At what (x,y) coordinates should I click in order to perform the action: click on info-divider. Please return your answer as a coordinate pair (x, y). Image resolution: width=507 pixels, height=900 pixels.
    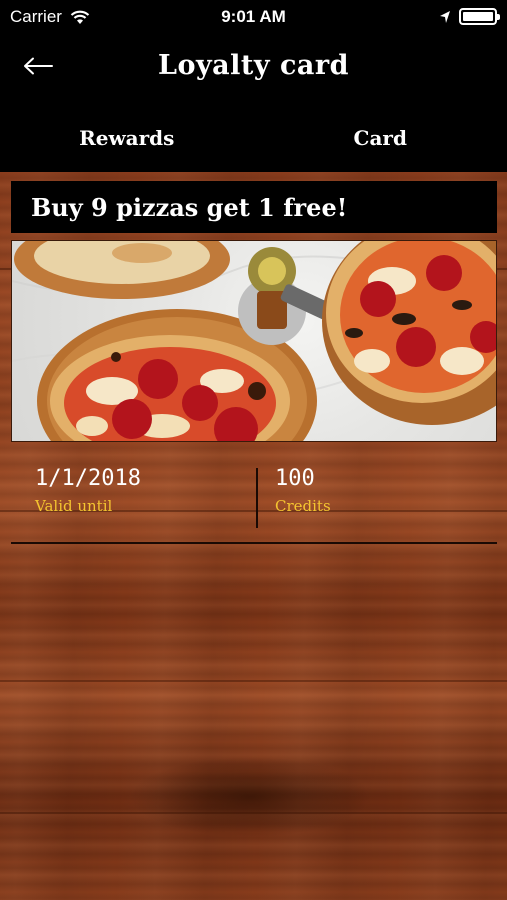
    Looking at the image, I should click on (257, 498).